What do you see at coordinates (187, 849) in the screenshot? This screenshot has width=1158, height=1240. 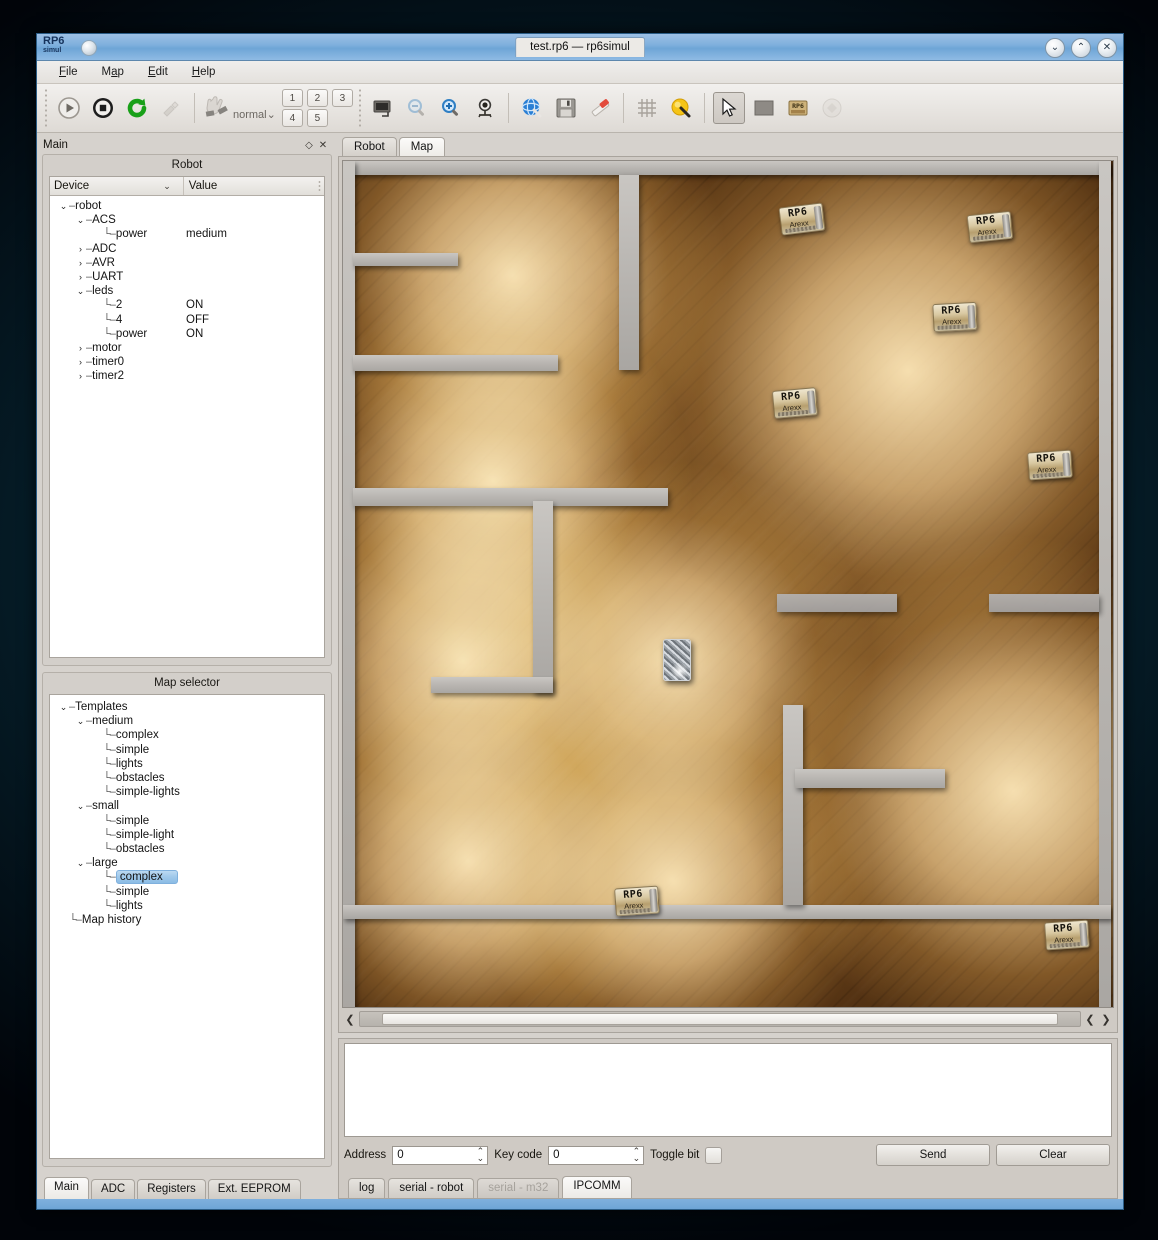 I see `tree-row: └– obstacles` at bounding box center [187, 849].